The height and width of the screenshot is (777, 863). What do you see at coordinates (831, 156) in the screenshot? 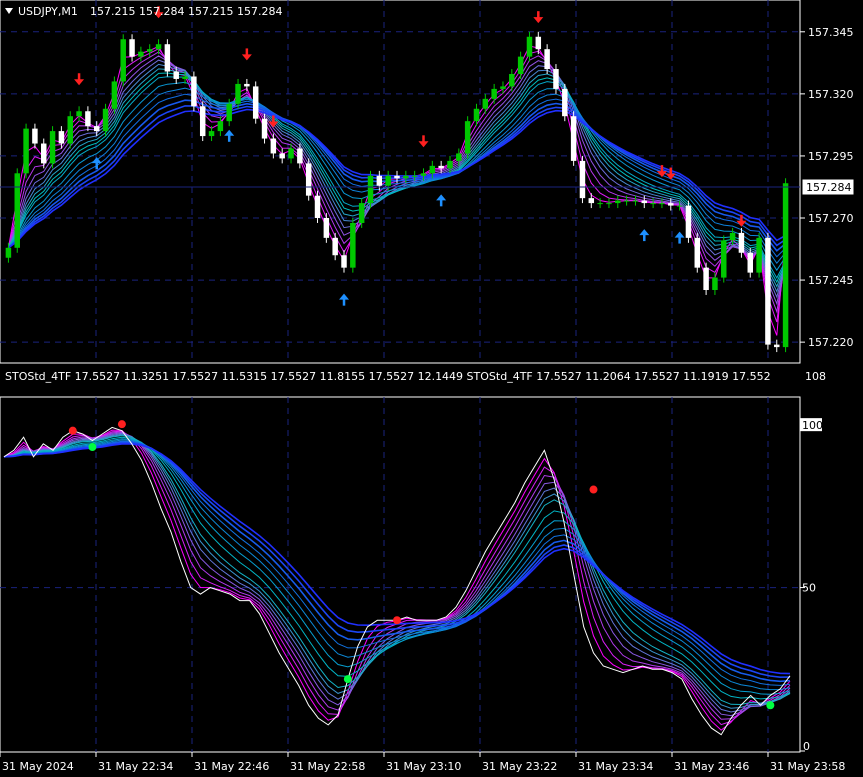
I see `price-tick-label: 157.295` at bounding box center [831, 156].